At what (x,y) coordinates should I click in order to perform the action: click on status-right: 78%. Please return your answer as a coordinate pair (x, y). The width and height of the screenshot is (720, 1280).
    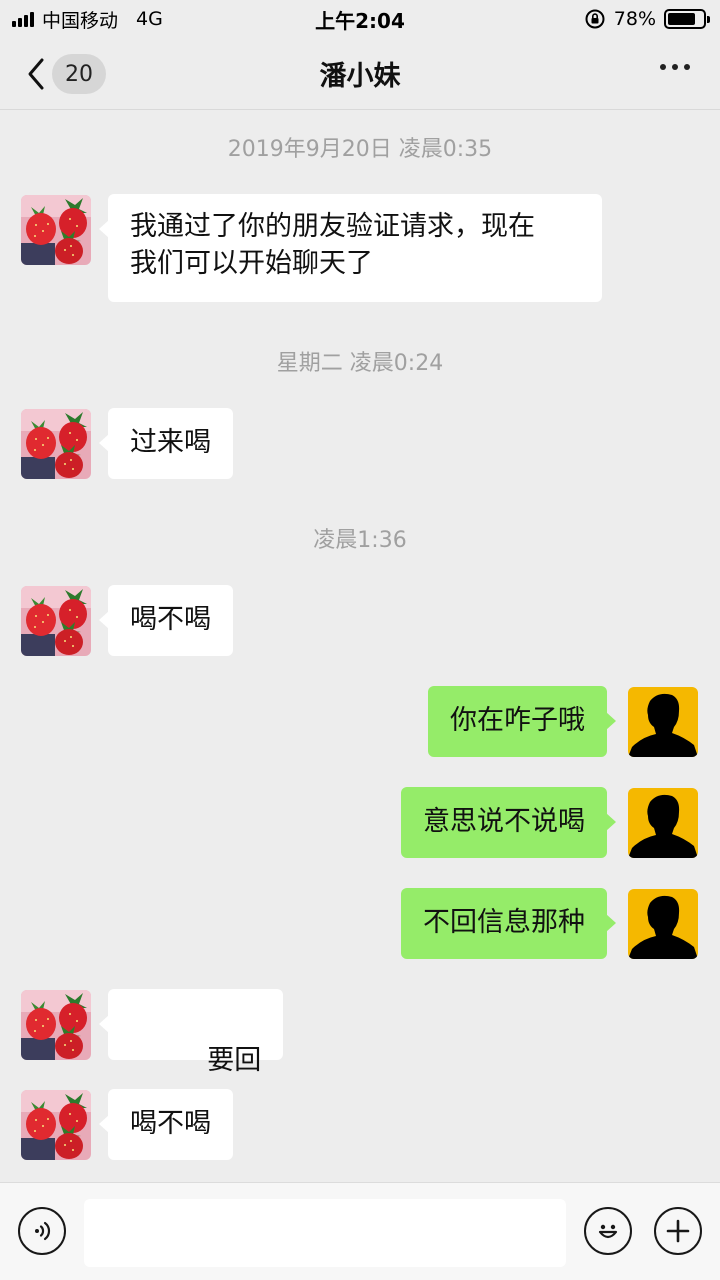
    Looking at the image, I should click on (647, 19).